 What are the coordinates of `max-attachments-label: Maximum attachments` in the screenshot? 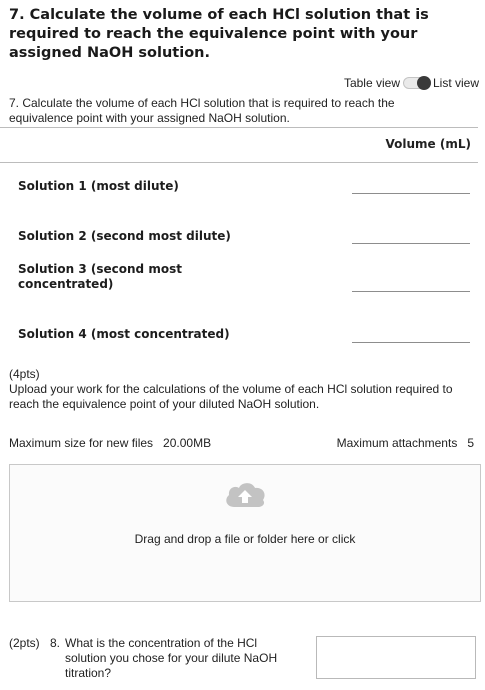 It's located at (397, 443).